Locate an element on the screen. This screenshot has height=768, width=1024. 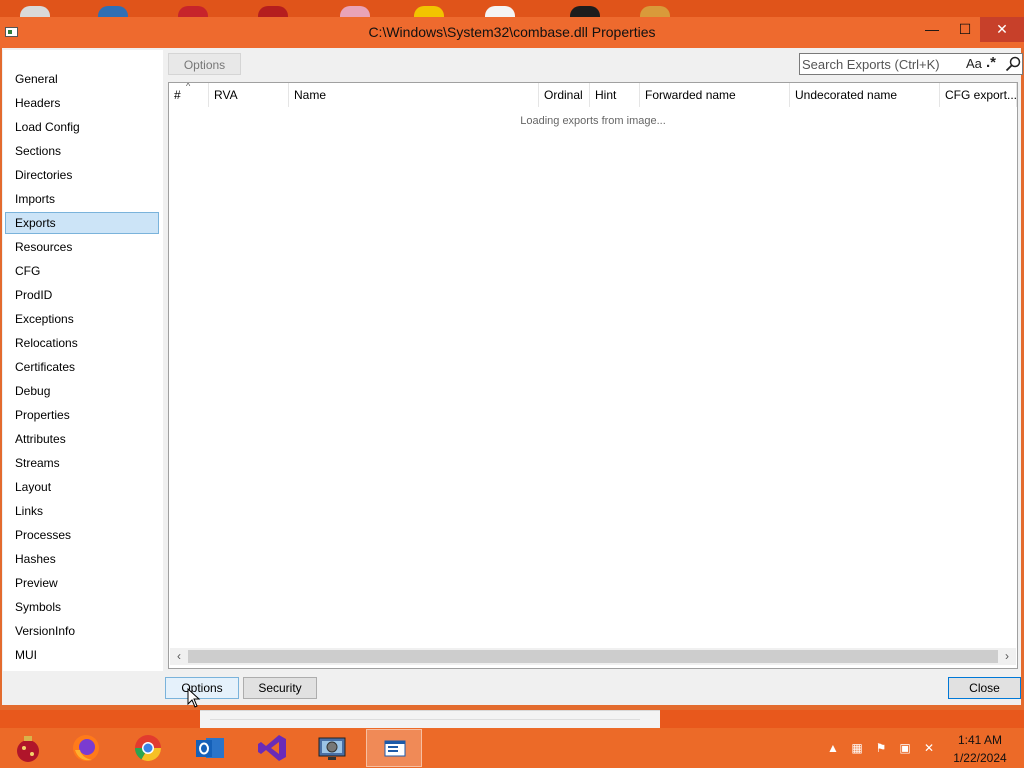
sidebar-item-hashes: Hashes is located at coordinates (82, 559).